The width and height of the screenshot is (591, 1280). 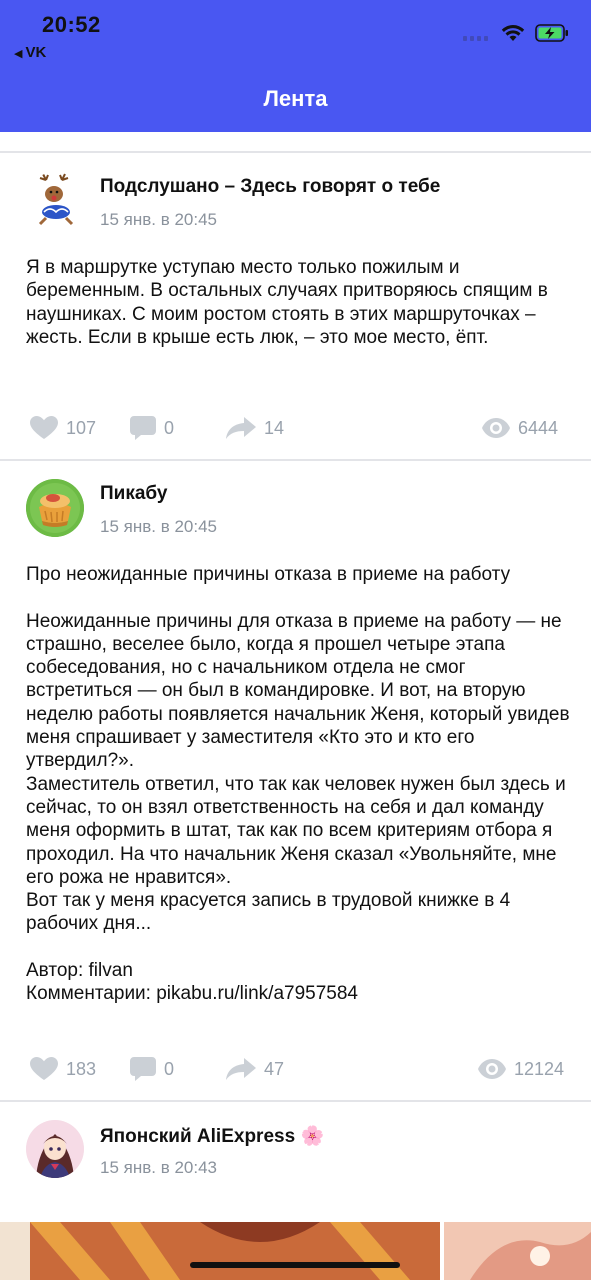 I want to click on battery-charging-icon, so click(x=551, y=33).